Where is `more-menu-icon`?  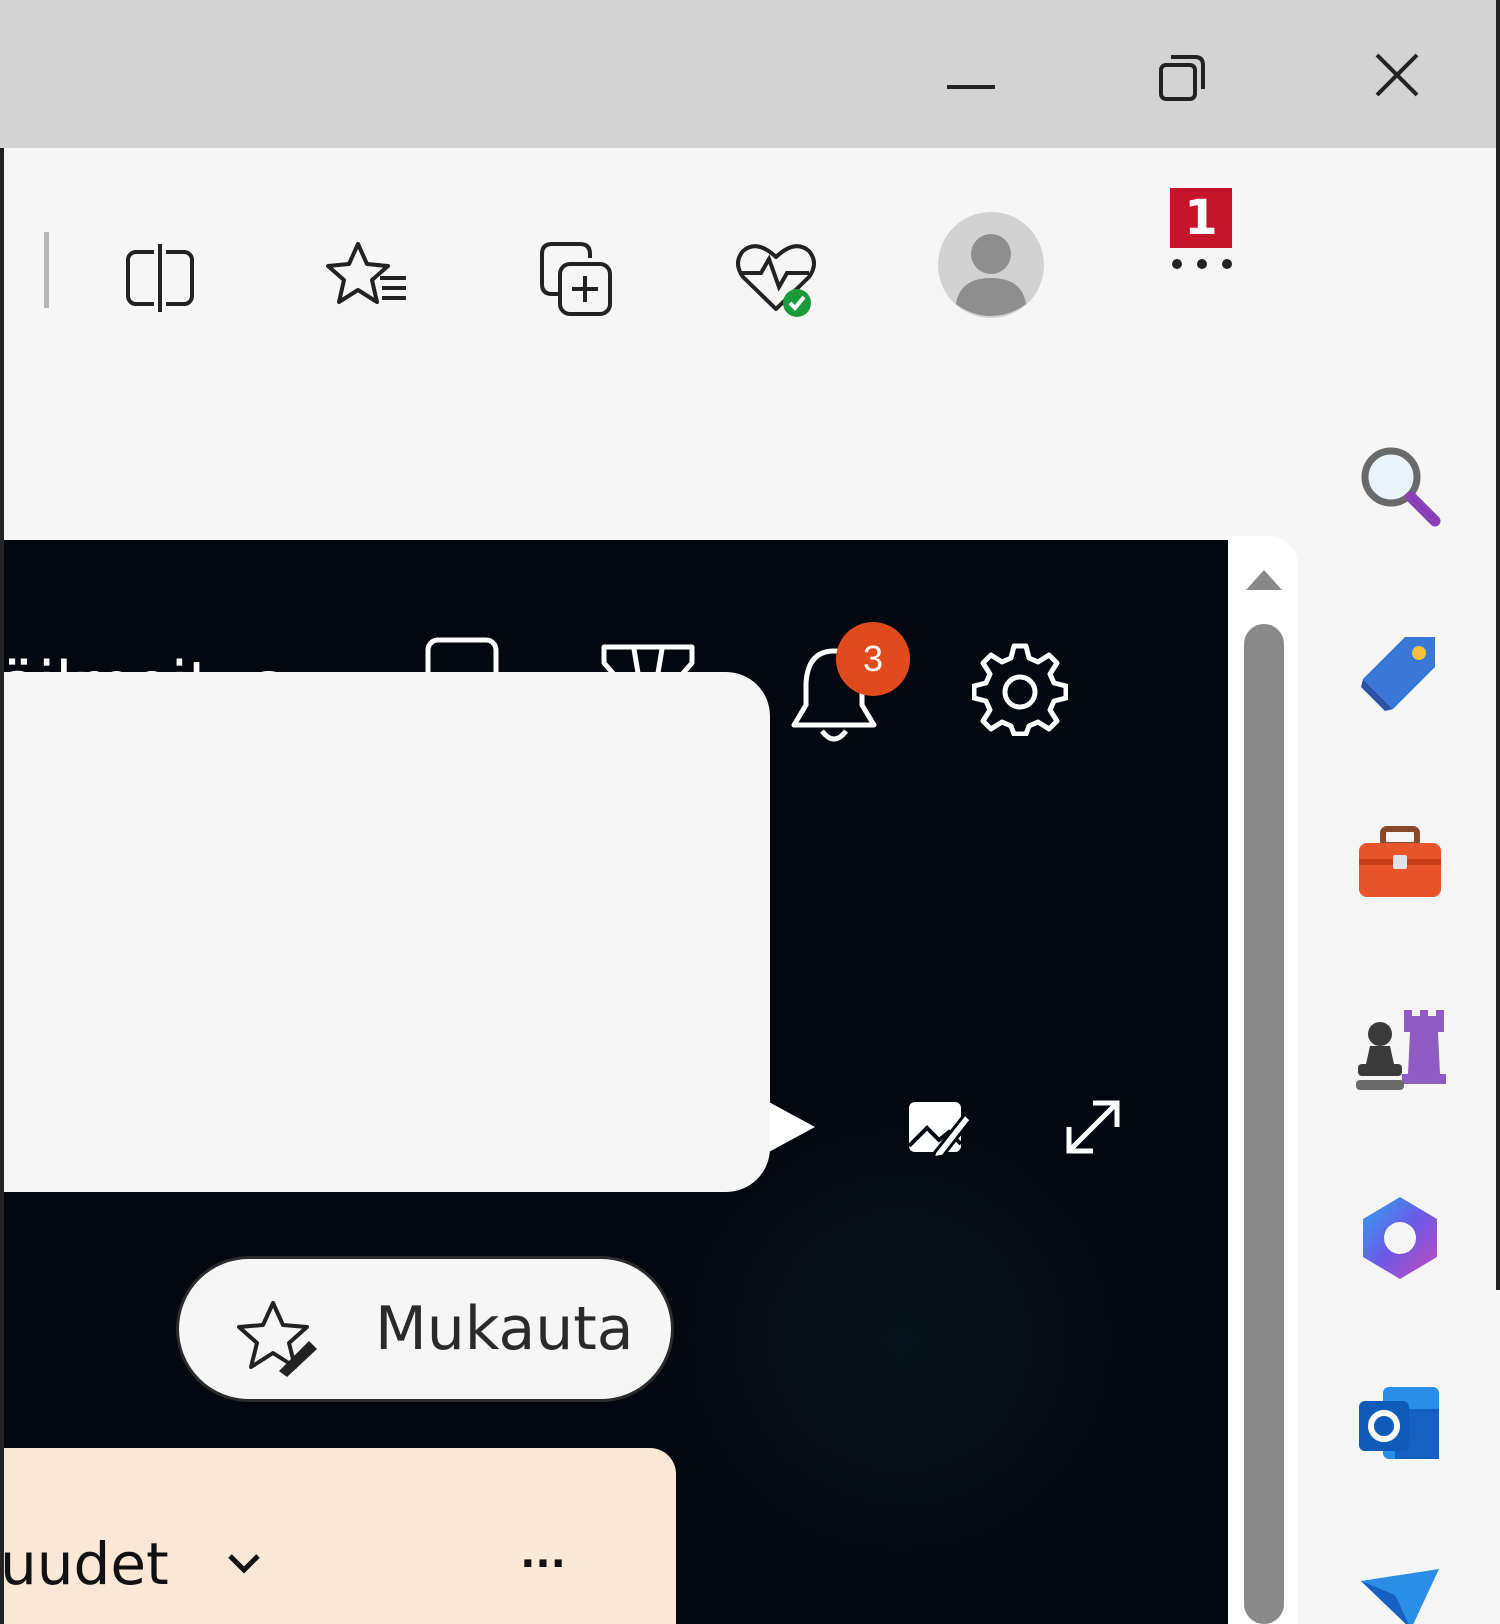 more-menu-icon is located at coordinates (1202, 264).